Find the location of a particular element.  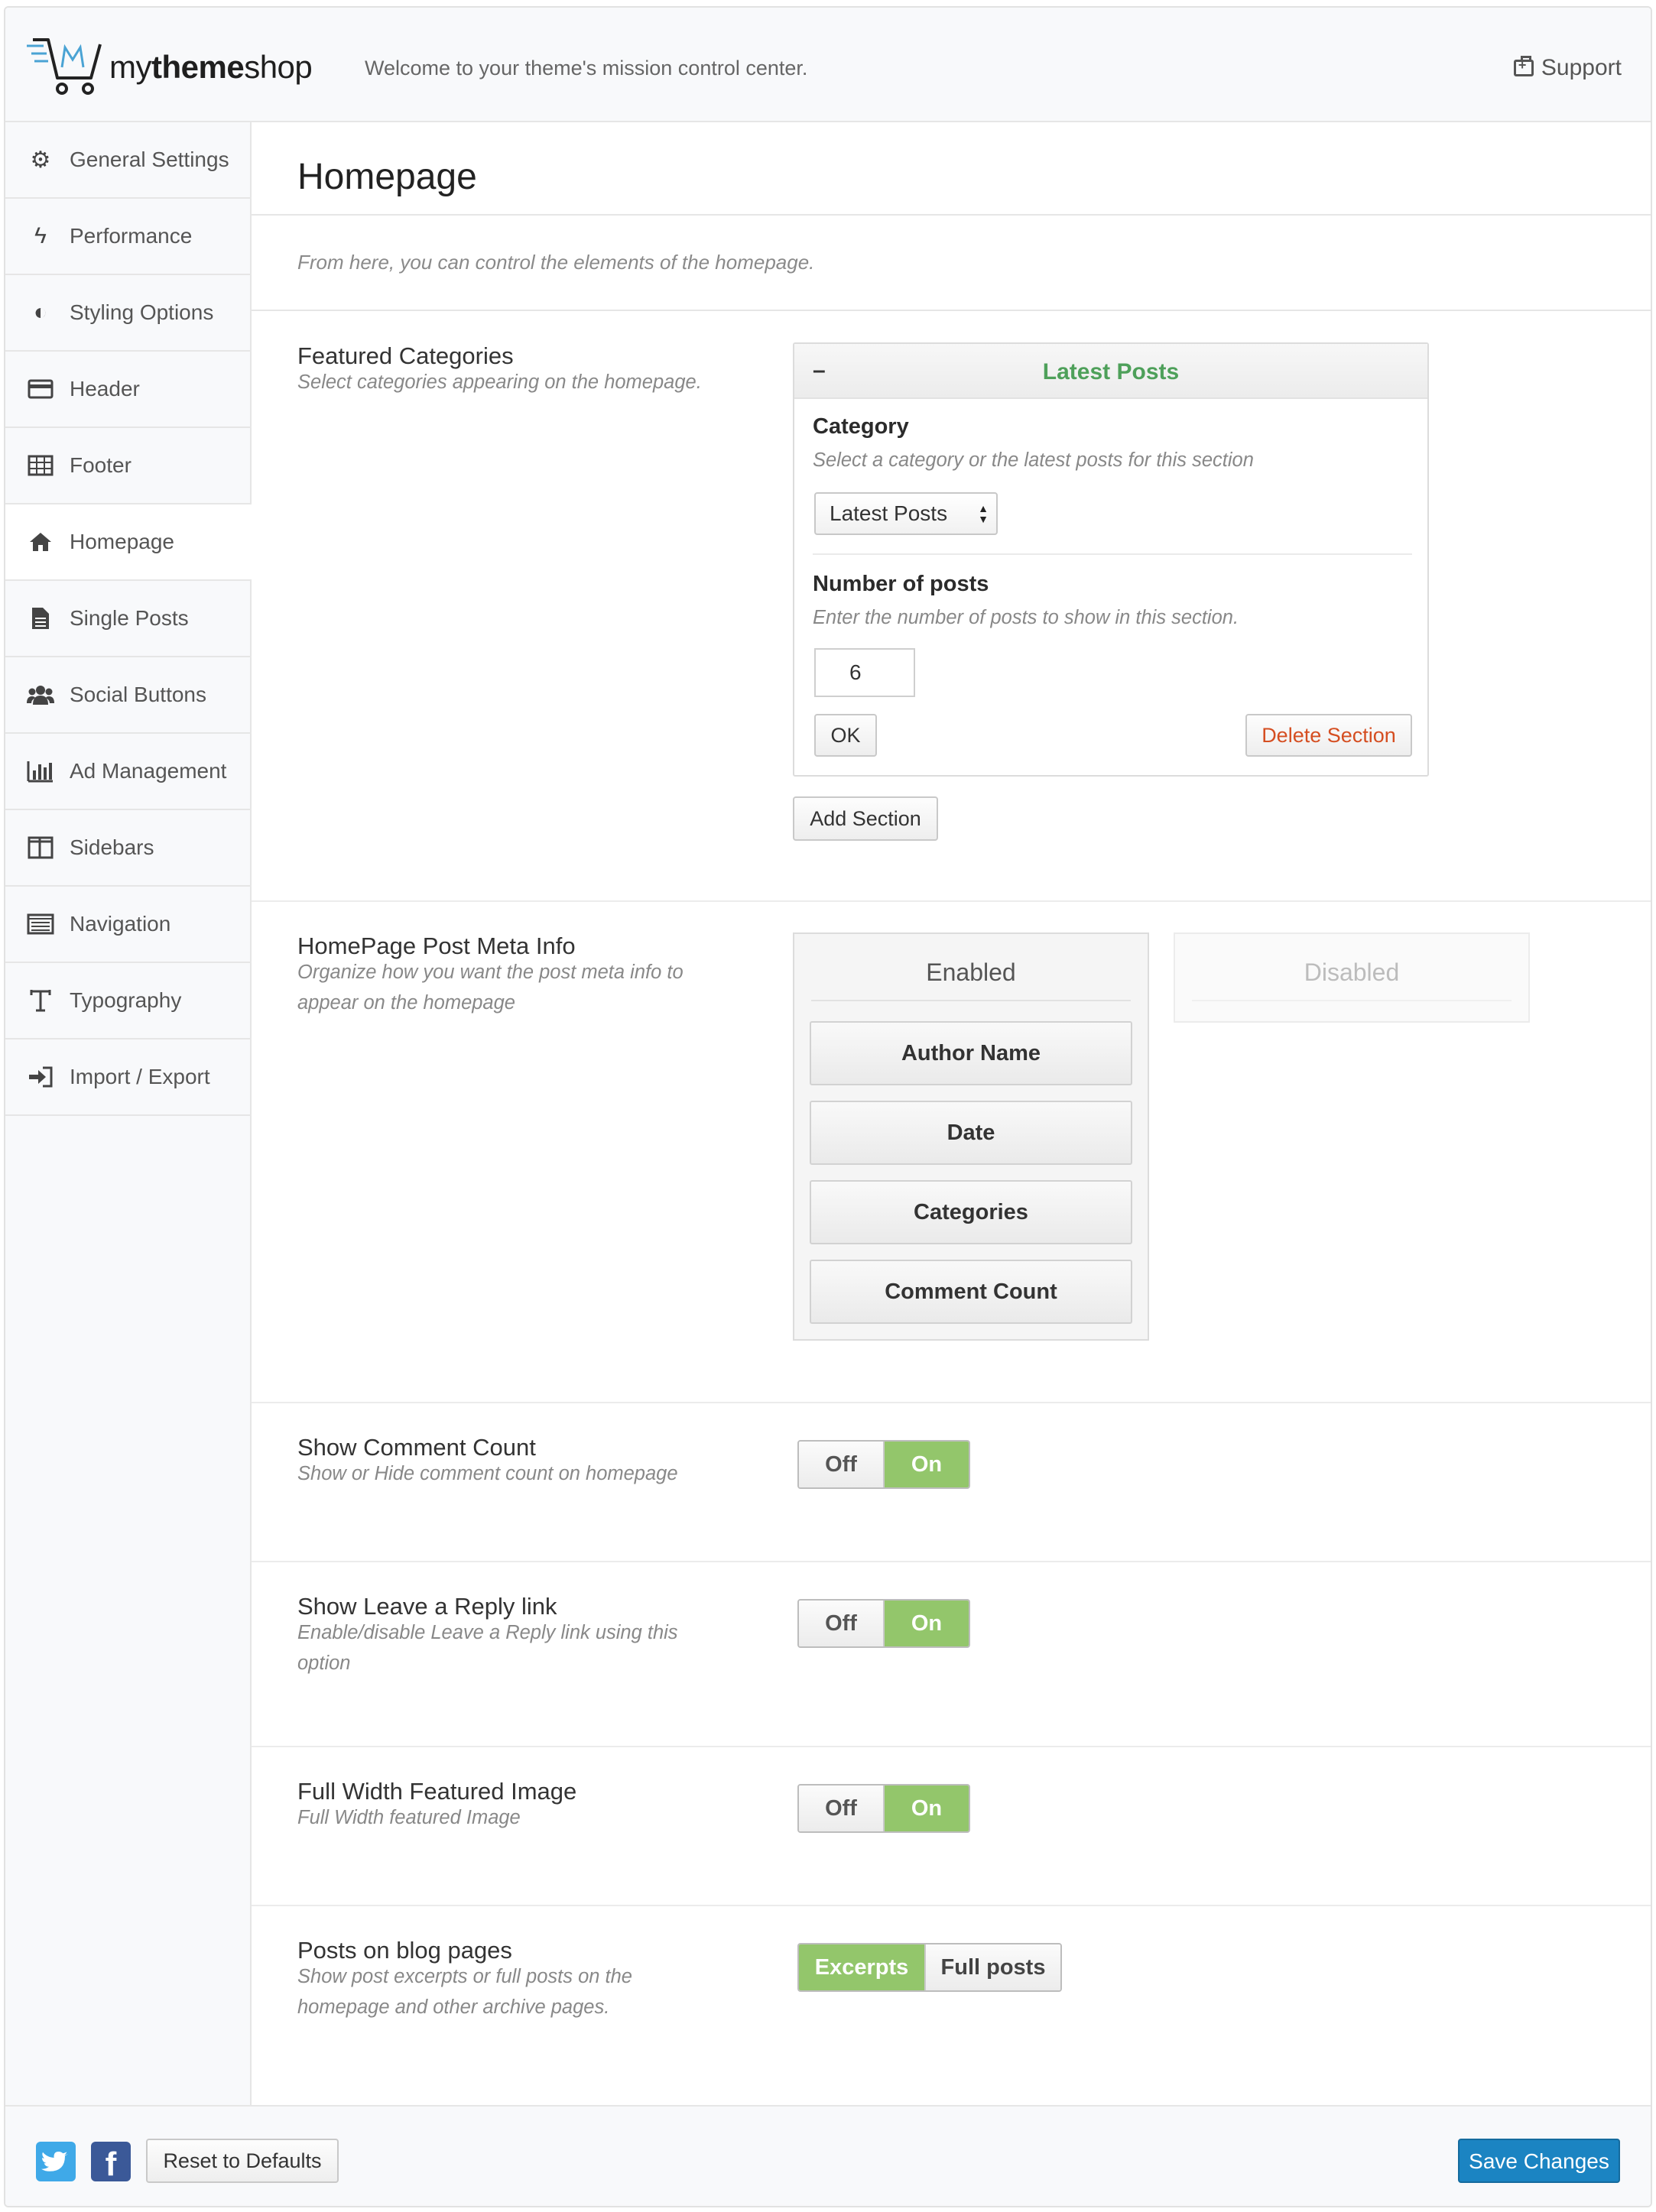

page-title: Homepage is located at coordinates (387, 177).